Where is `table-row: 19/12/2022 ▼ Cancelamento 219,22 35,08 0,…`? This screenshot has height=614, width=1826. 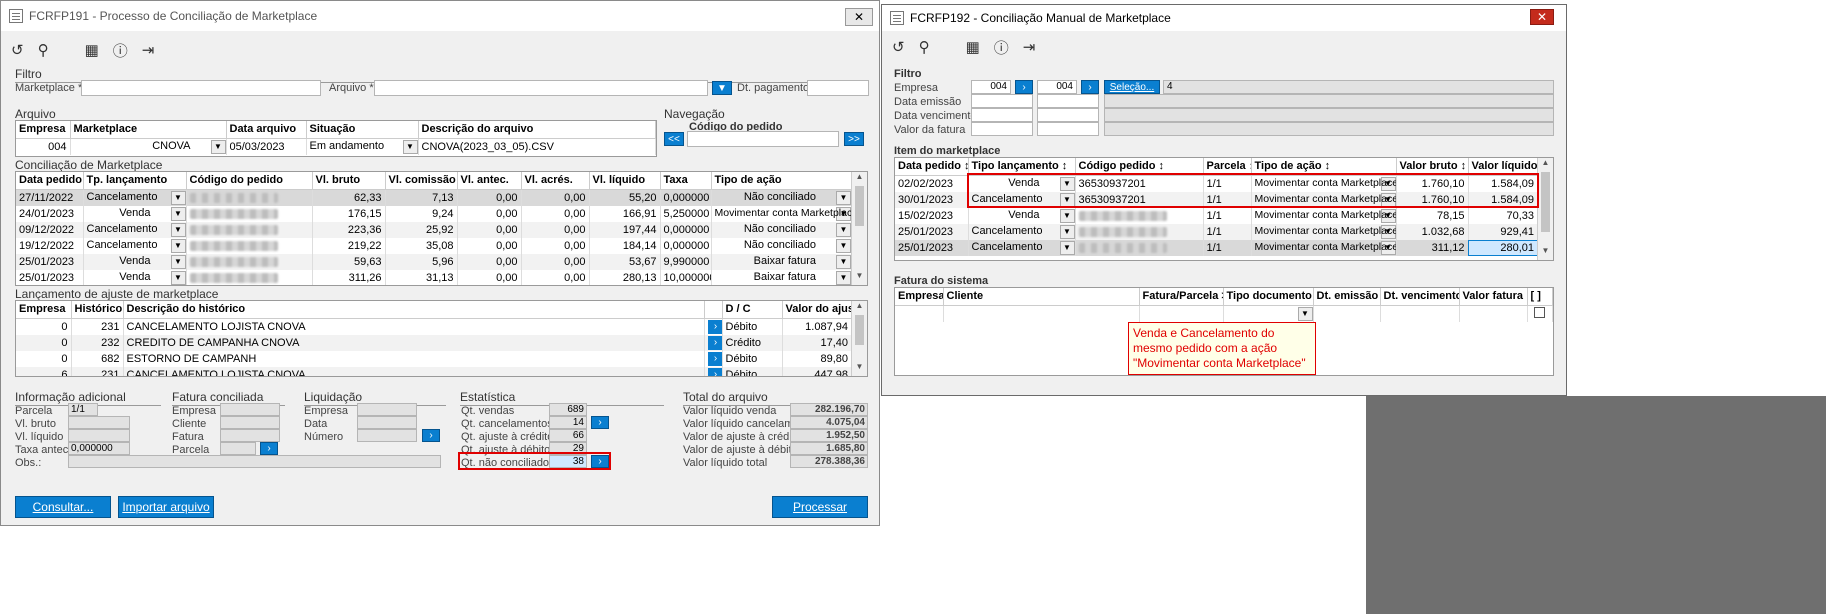 table-row: 19/12/2022 ▼ Cancelamento 219,22 35,08 0,… is located at coordinates (434, 245).